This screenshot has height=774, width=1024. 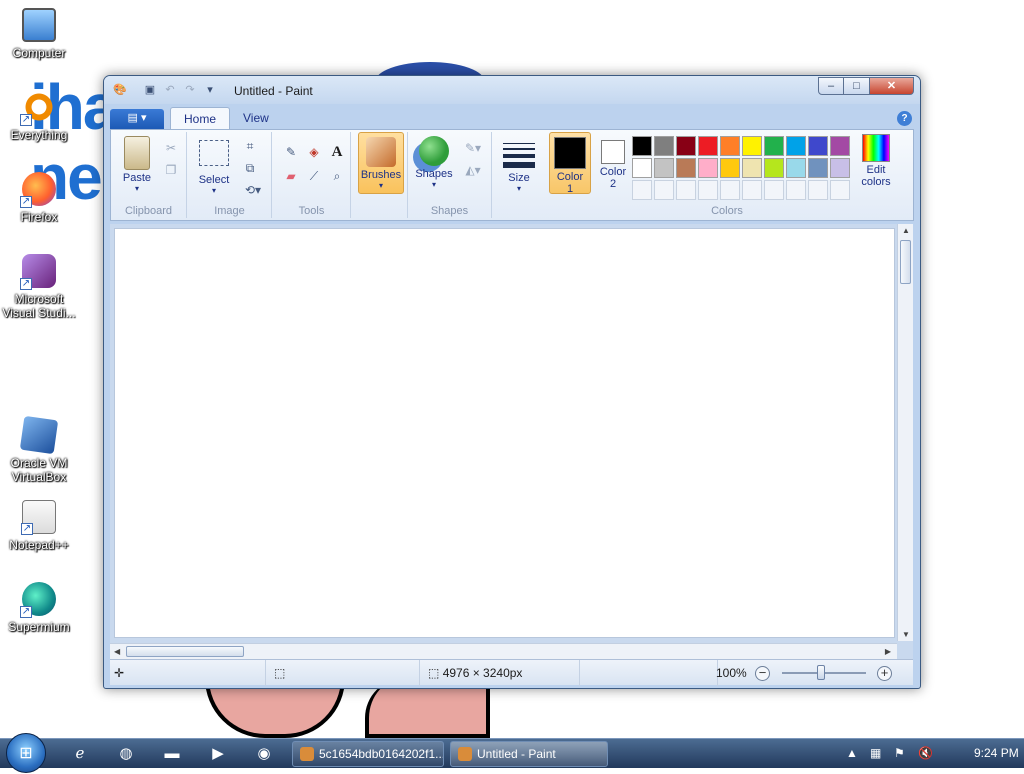 What do you see at coordinates (473, 170) in the screenshot?
I see `shape-fill-icon: ◭▾` at bounding box center [473, 170].